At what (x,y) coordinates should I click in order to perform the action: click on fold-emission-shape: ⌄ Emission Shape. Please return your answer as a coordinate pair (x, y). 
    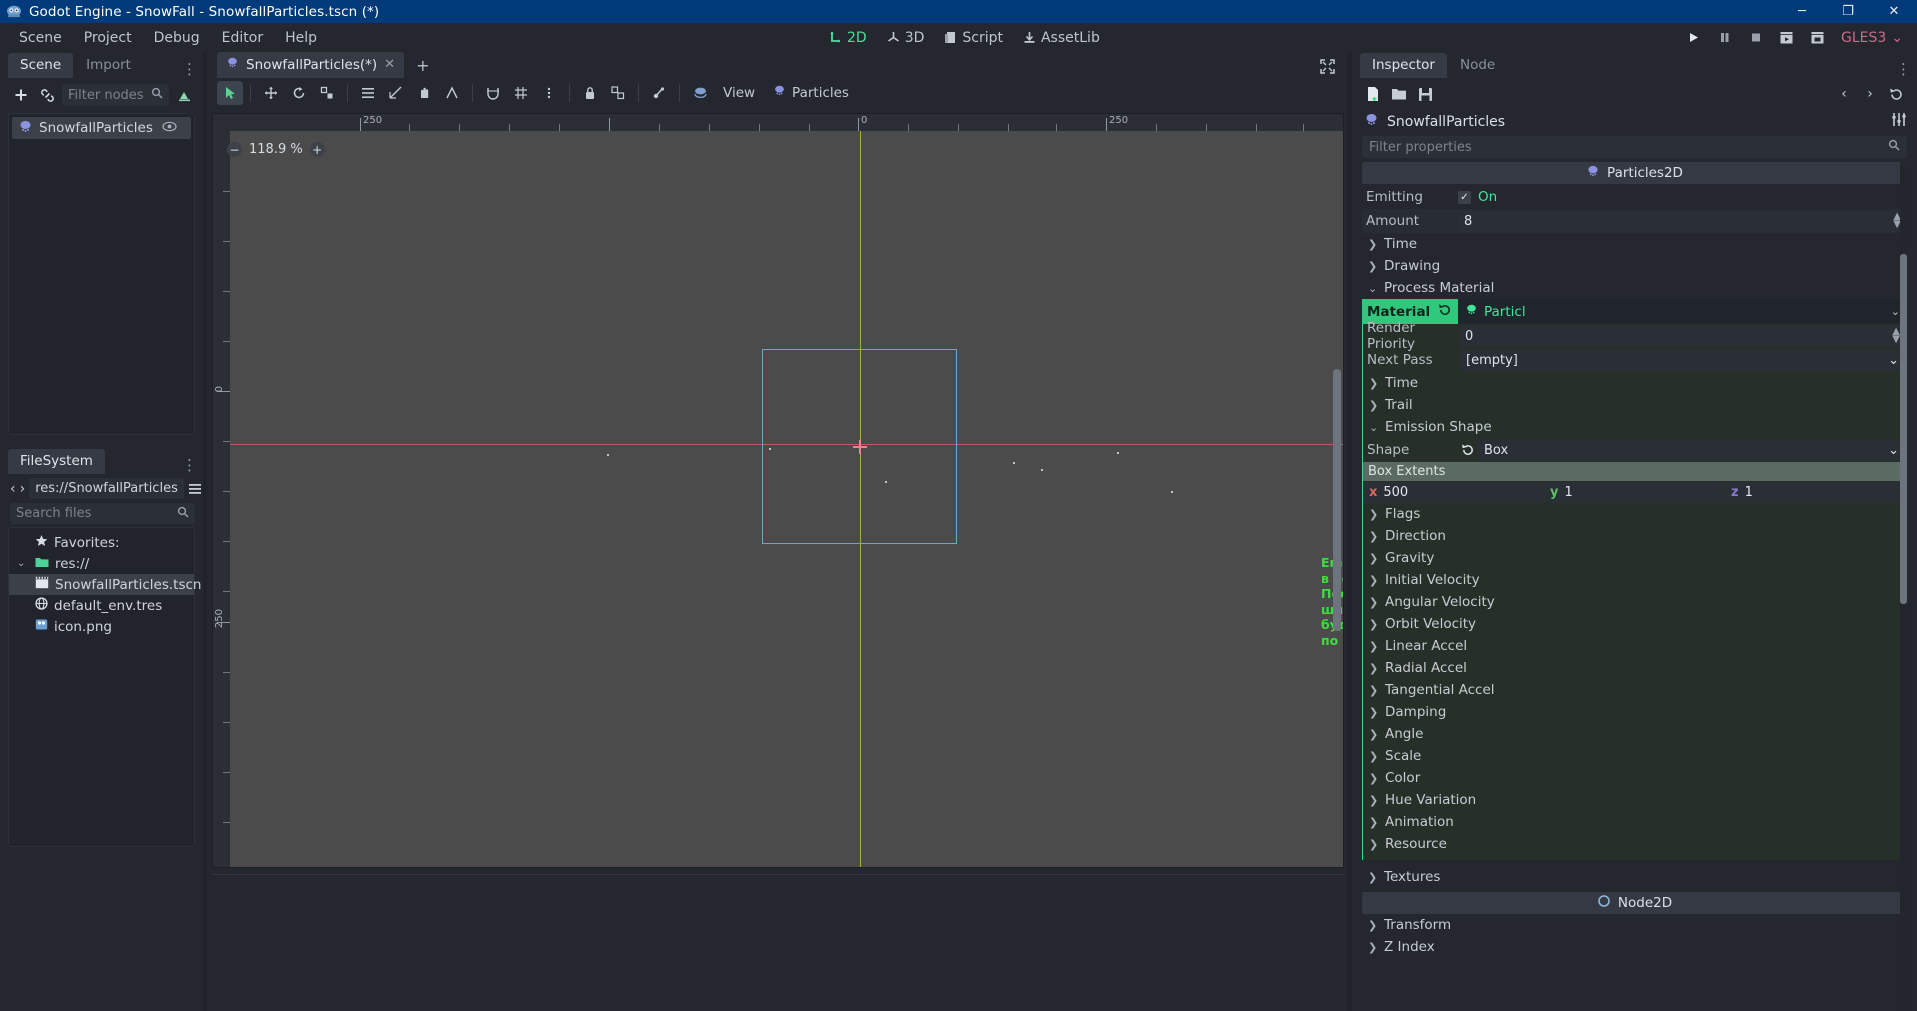
    Looking at the image, I should click on (1634, 427).